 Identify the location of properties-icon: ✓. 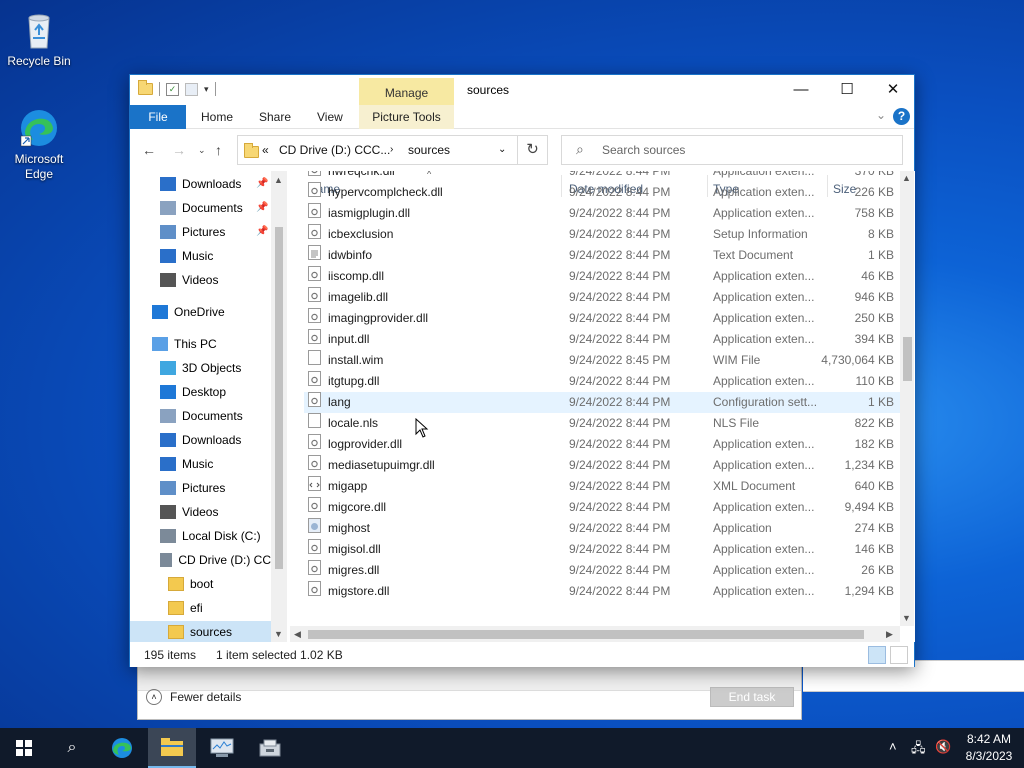
(172, 89).